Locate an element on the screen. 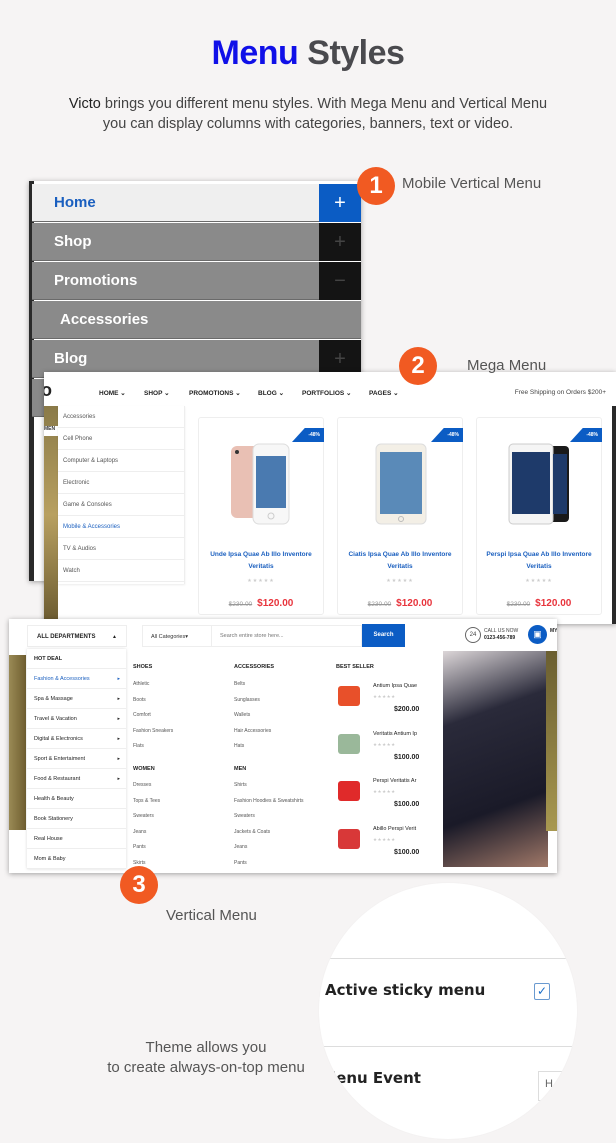 This screenshot has width=616, height=1143. dept-item: Health & Beauty is located at coordinates (76, 799).